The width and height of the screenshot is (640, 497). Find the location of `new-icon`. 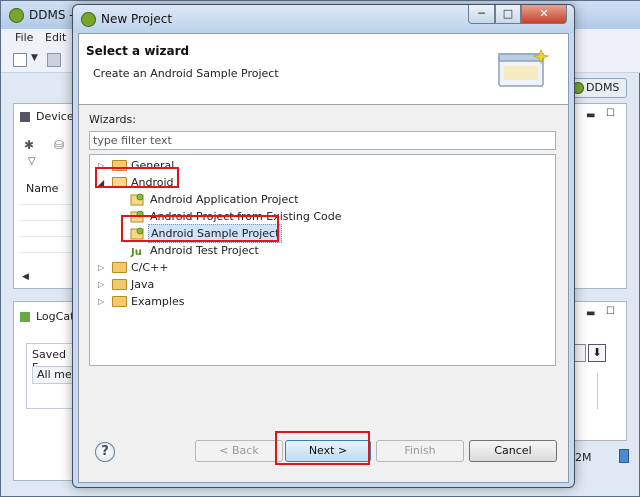

new-icon is located at coordinates (20, 60).